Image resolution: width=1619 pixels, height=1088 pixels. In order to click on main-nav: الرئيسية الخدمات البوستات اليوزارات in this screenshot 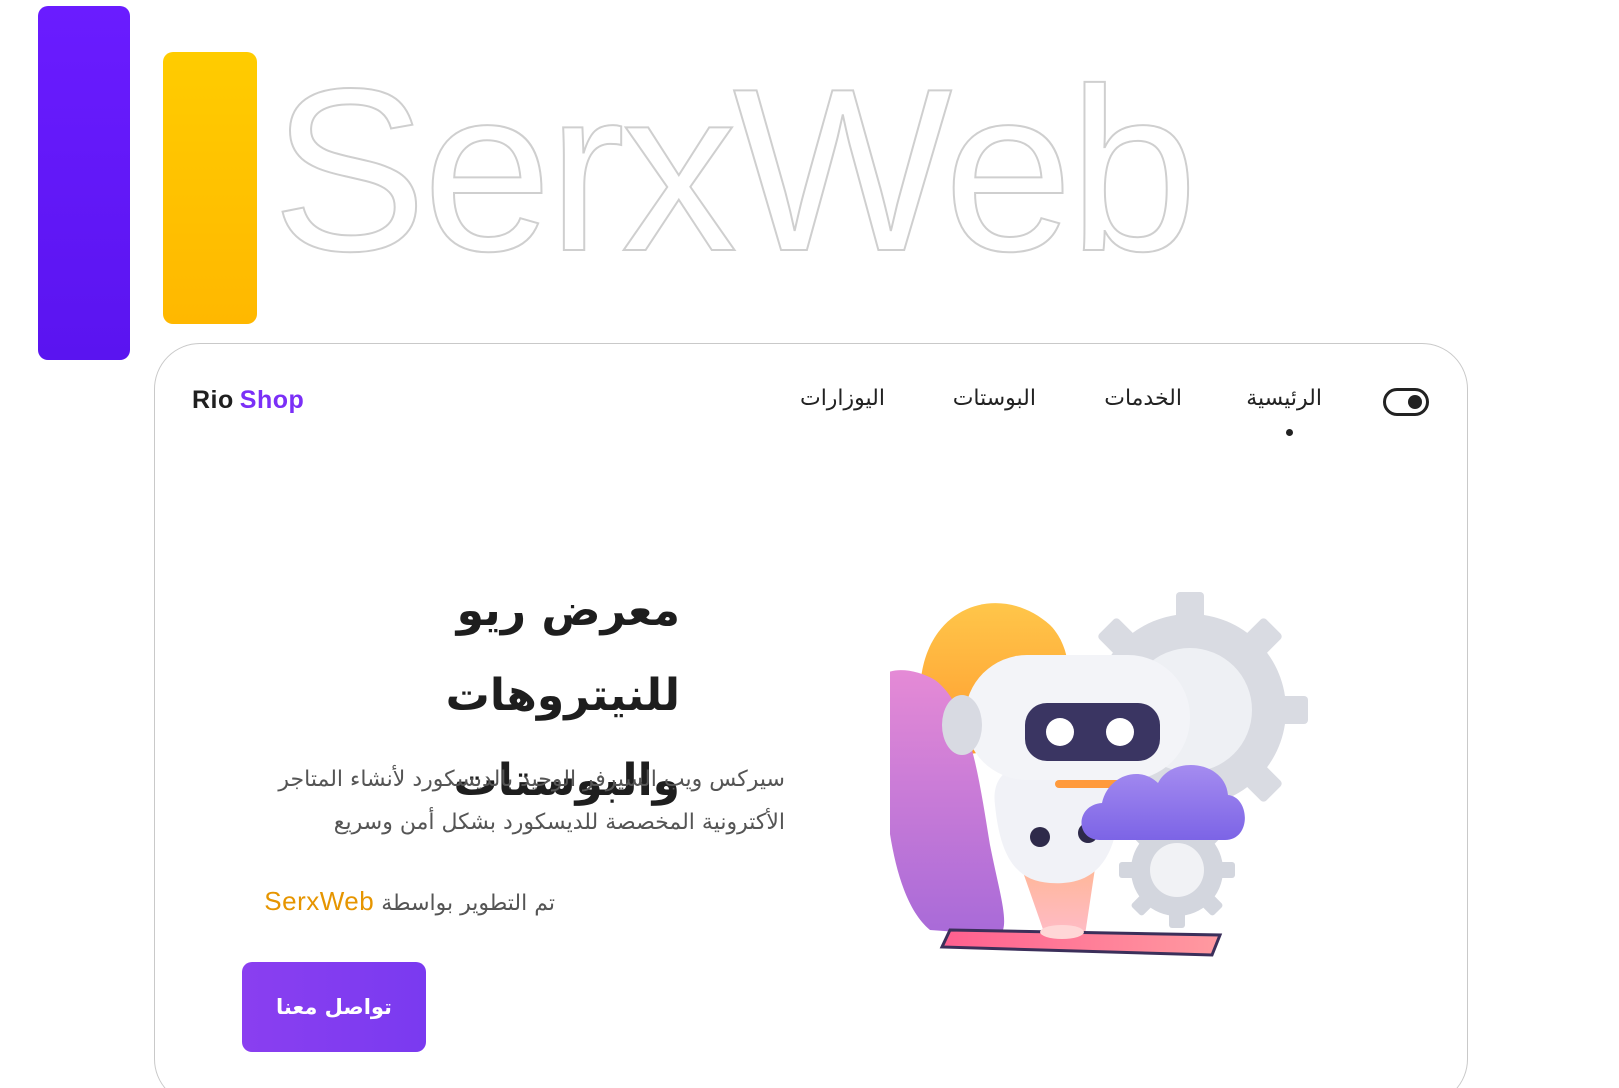, I will do `click(809, 406)`.